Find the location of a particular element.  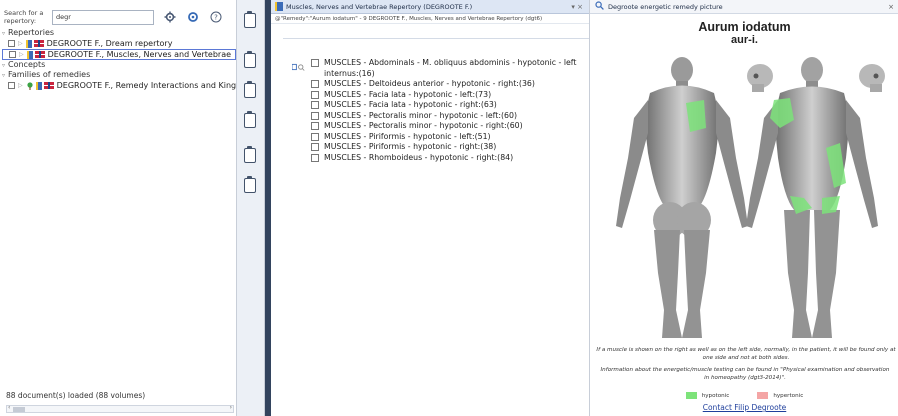

scroll-left-icon: ‹ is located at coordinates (9, 407).